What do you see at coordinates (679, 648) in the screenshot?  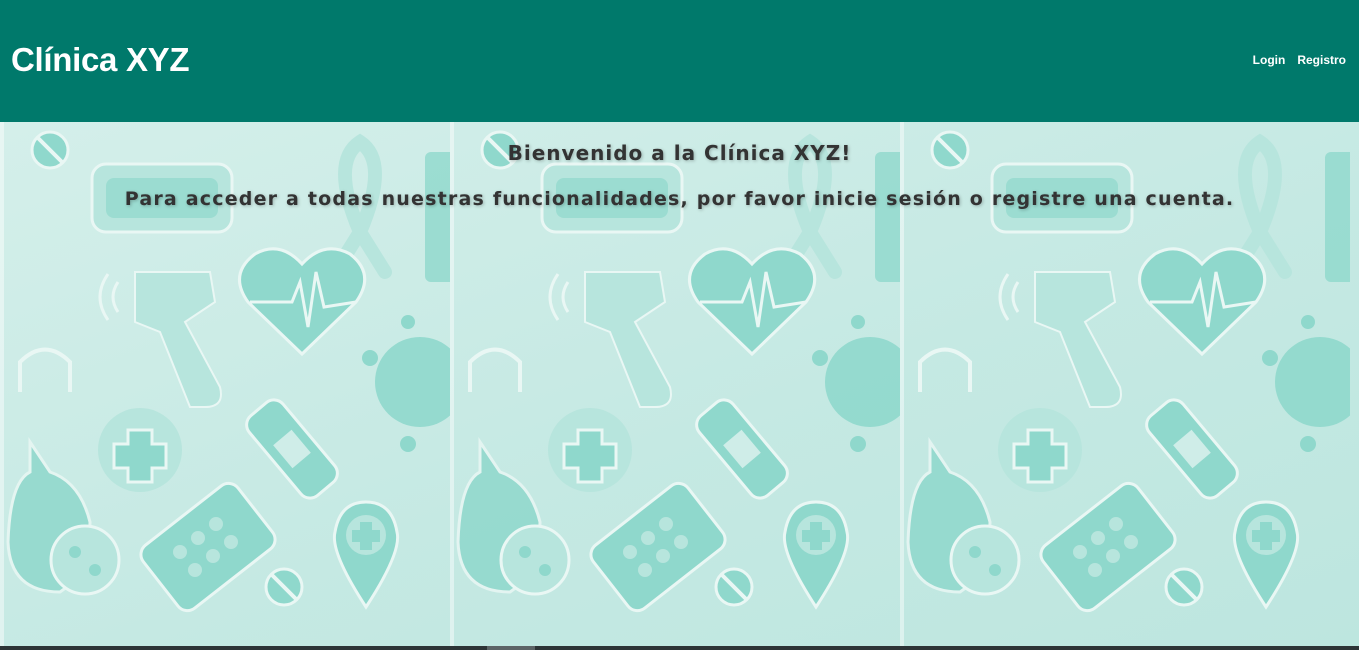 I see `horizontal-scrollbar` at bounding box center [679, 648].